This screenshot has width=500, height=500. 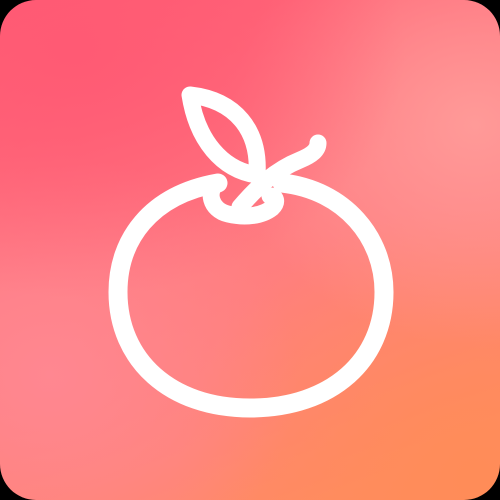 I want to click on apple-leaf, so click(x=223, y=135).